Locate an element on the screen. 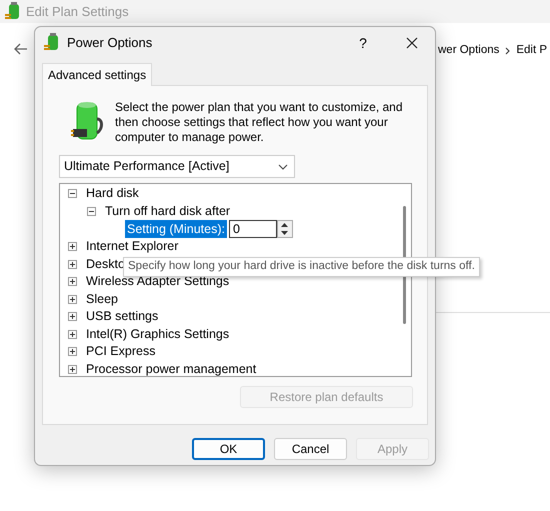 This screenshot has width=550, height=511. dialog-title: Power Options is located at coordinates (110, 43).